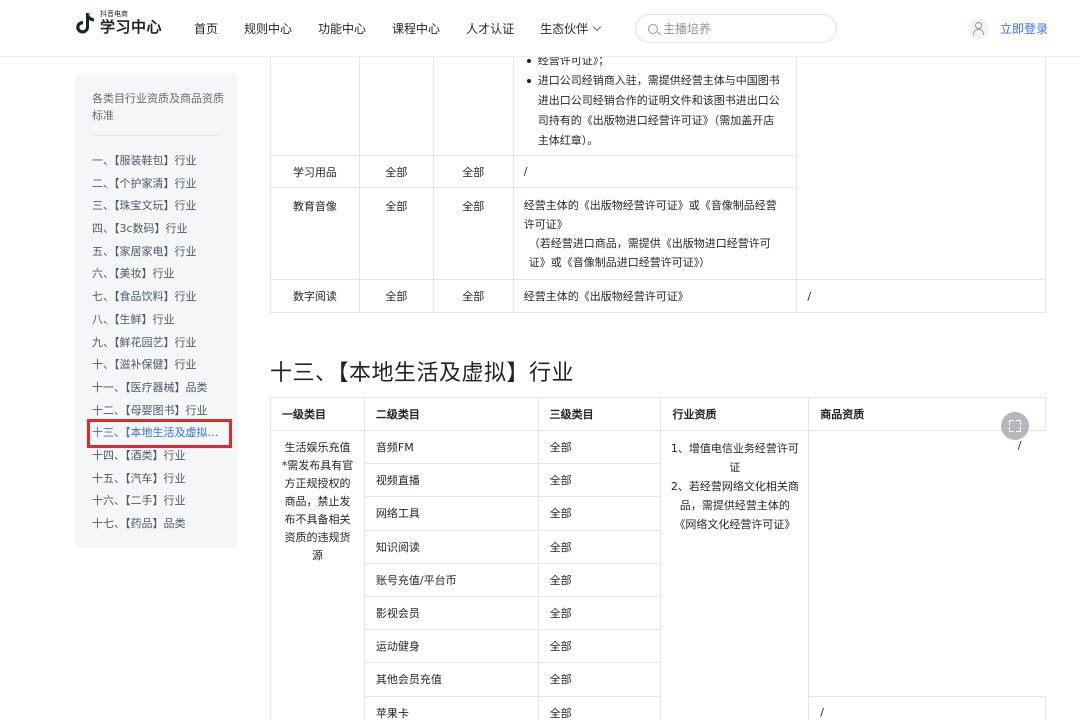 The width and height of the screenshot is (1080, 720). What do you see at coordinates (315, 296) in the screenshot?
I see `cell-category: 数字阅读` at bounding box center [315, 296].